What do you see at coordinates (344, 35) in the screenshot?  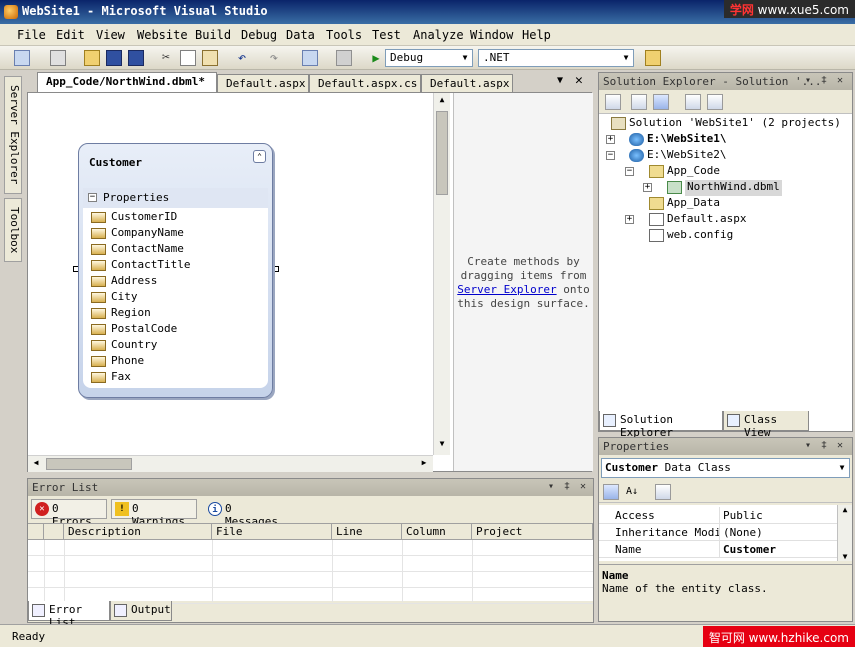 I see `menu-tools: Tools` at bounding box center [344, 35].